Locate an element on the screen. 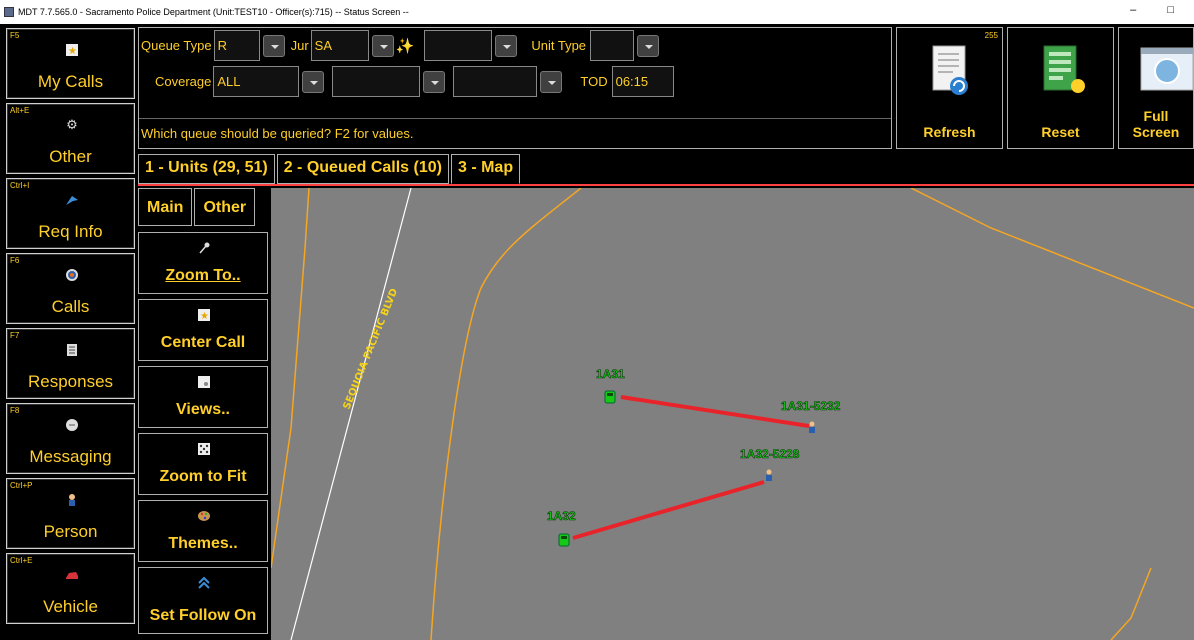 The image size is (1194, 640). queue-type-label: Queue Type is located at coordinates (176, 45).